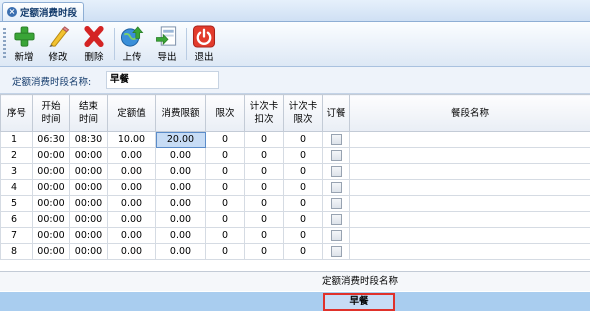 The height and width of the screenshot is (311, 590). Describe the element at coordinates (131, 139) in the screenshot. I see `cell-quota: 10.00` at that location.